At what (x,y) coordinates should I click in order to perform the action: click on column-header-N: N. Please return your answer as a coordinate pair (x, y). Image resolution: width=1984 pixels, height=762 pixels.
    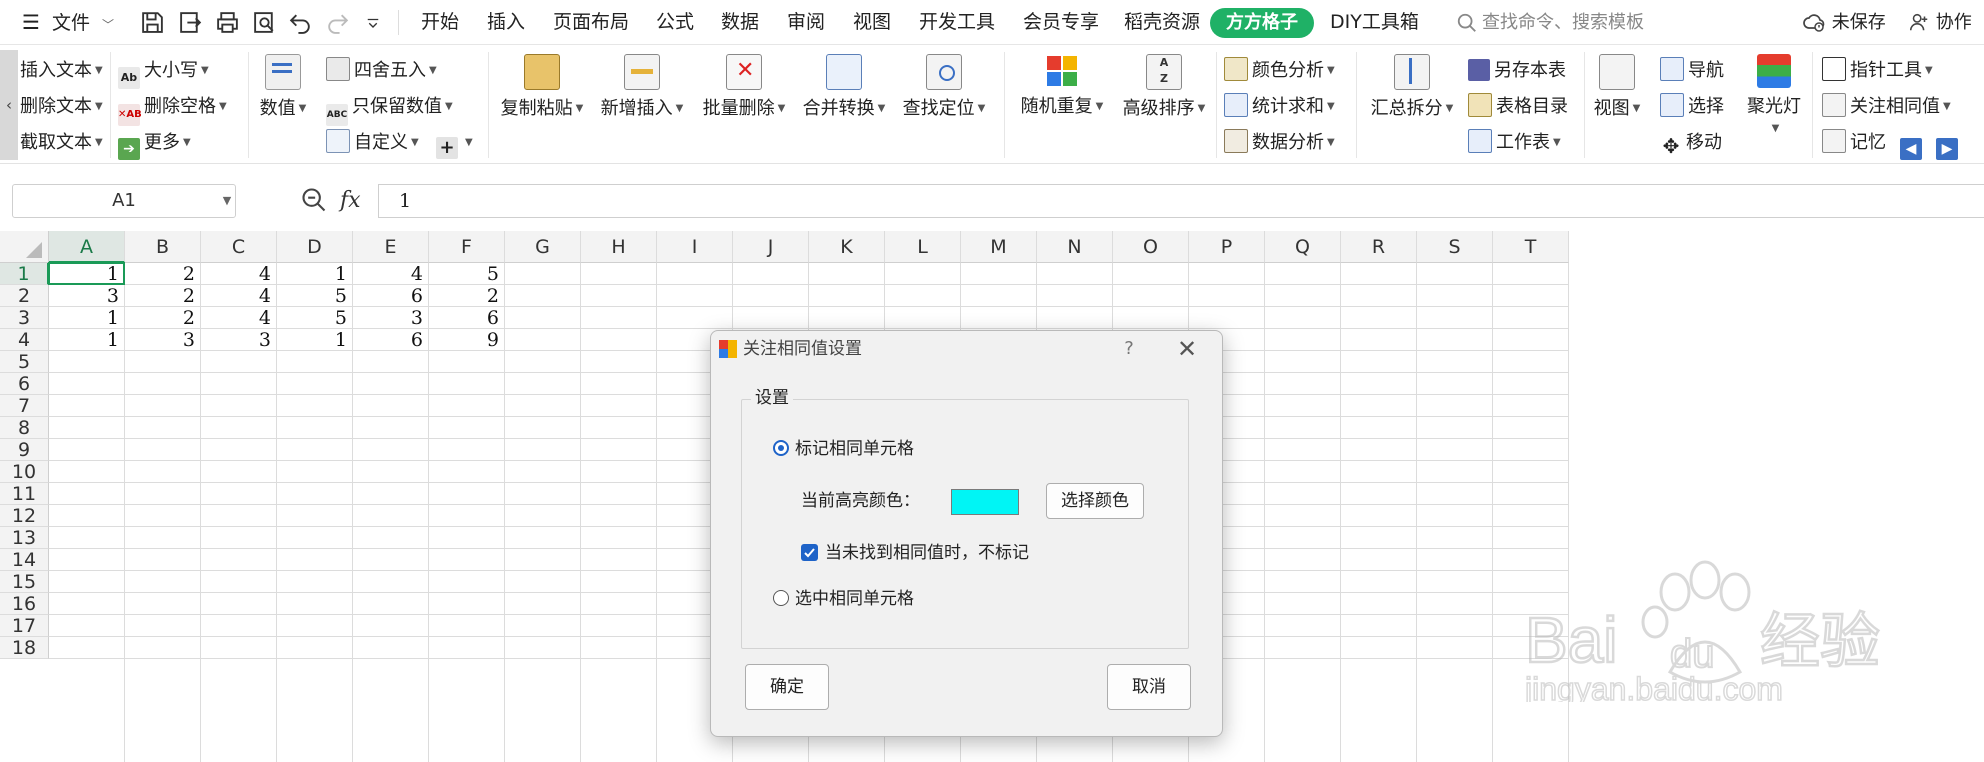
    Looking at the image, I should click on (1075, 247).